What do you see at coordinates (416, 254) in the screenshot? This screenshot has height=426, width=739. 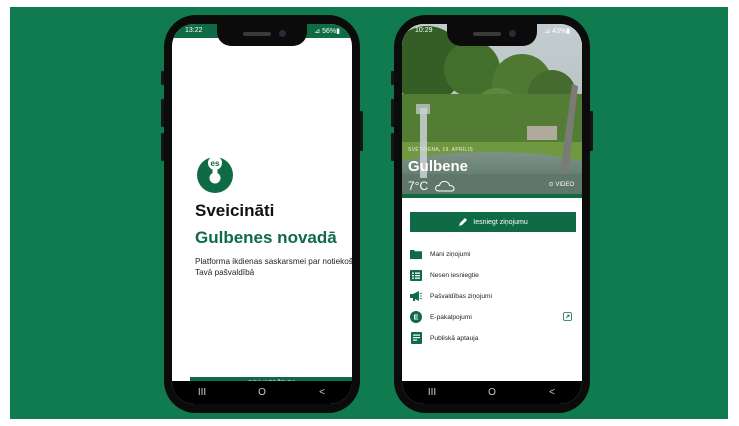 I see `folder-icon` at bounding box center [416, 254].